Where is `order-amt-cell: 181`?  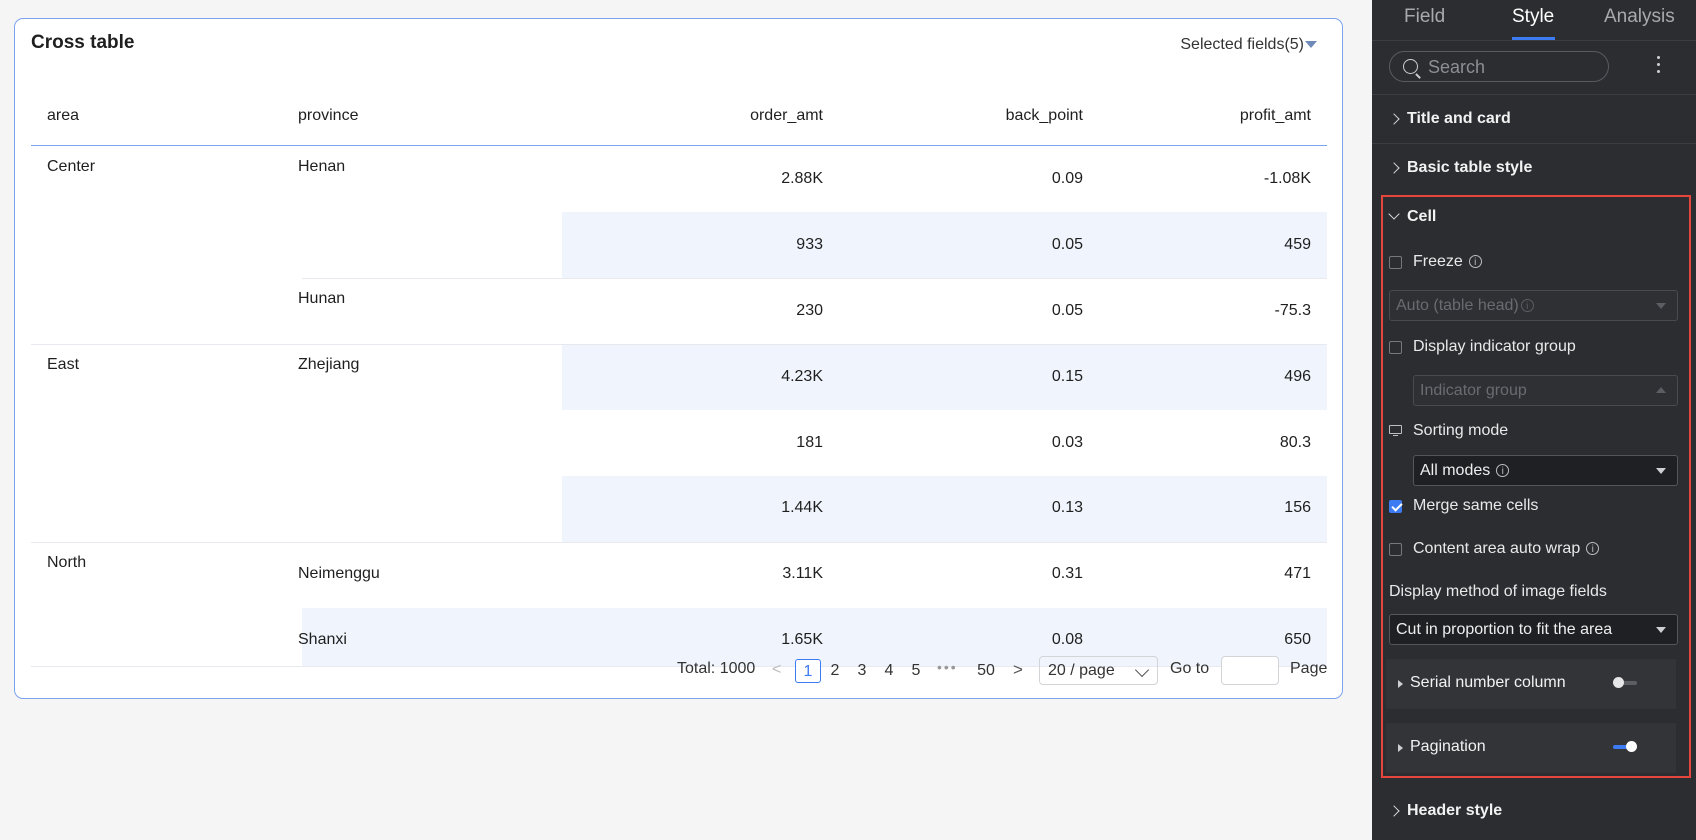 order-amt-cell: 181 is located at coordinates (809, 442).